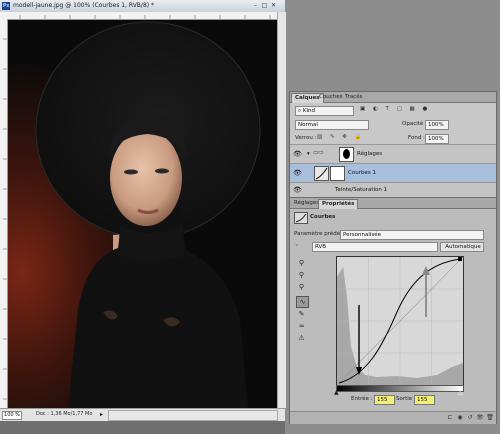 Image resolution: width=500 pixels, height=434 pixels. What do you see at coordinates (393, 172) in the screenshot?
I see `layer-row-courbes: 👁 Courbes 1` at bounding box center [393, 172].